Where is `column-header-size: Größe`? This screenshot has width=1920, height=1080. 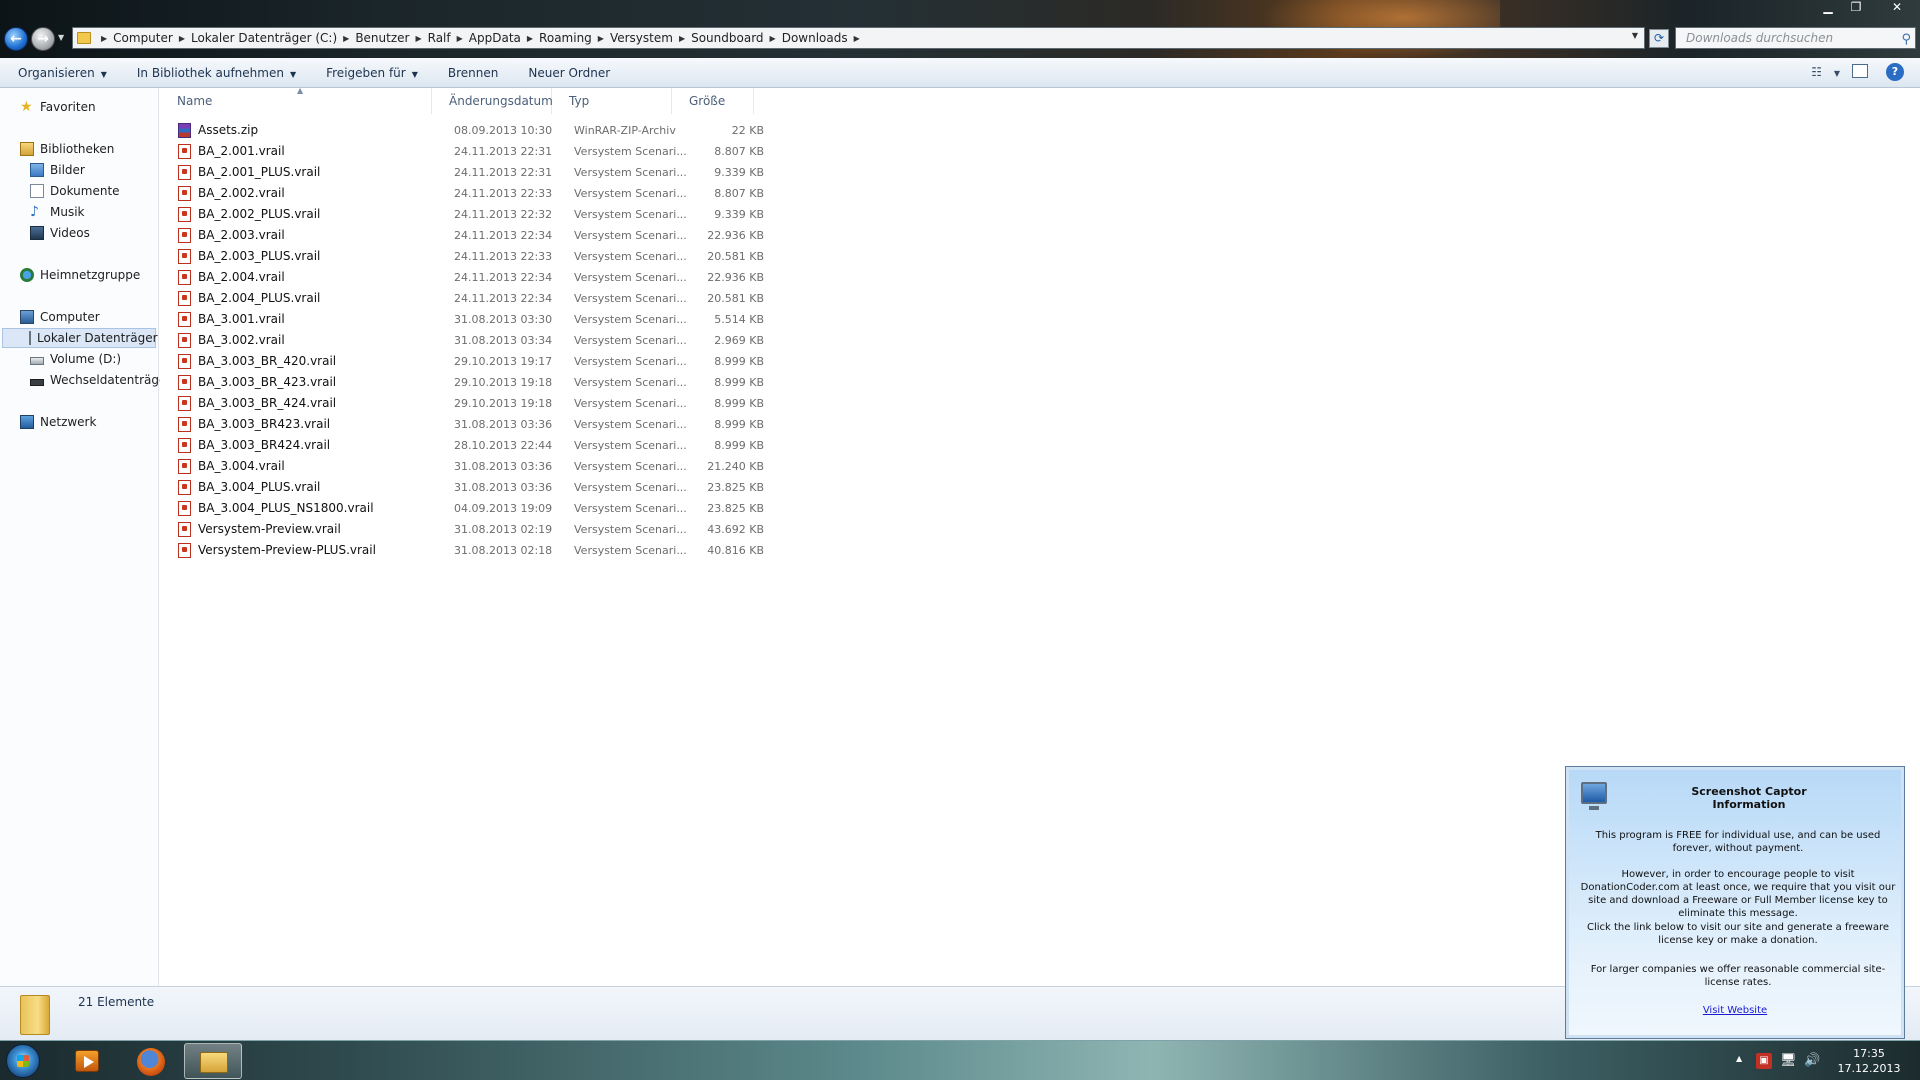 column-header-size: Größe is located at coordinates (713, 101).